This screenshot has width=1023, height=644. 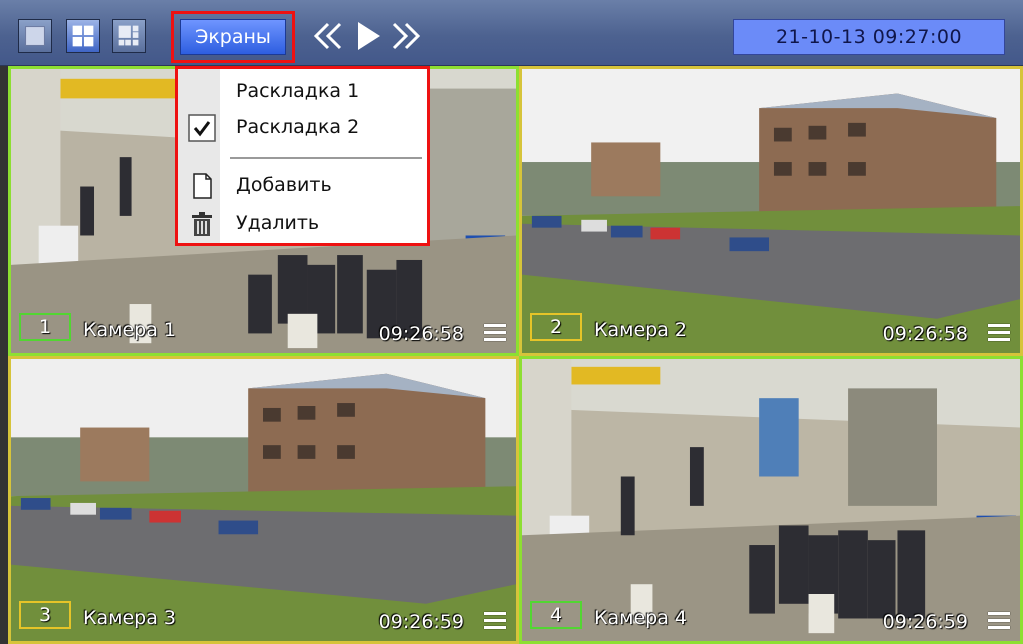 What do you see at coordinates (202, 224) in the screenshot?
I see `trash-icon` at bounding box center [202, 224].